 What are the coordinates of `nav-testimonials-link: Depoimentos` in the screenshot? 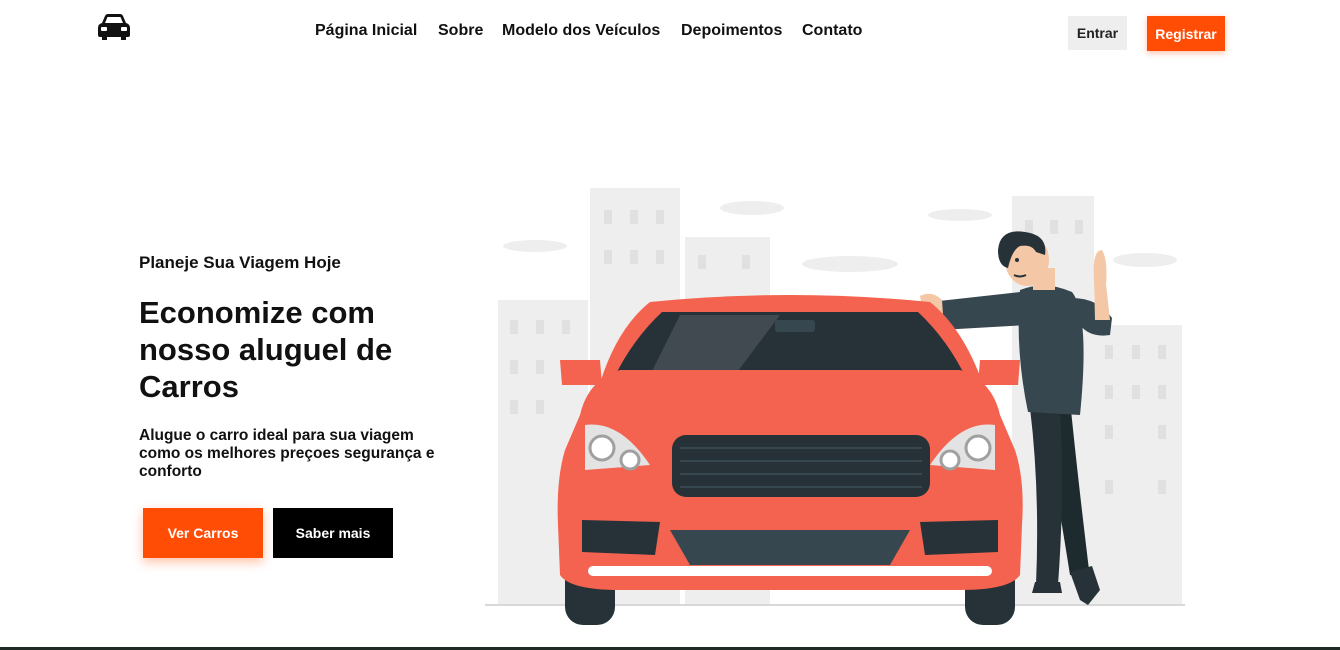 It's located at (731, 31).